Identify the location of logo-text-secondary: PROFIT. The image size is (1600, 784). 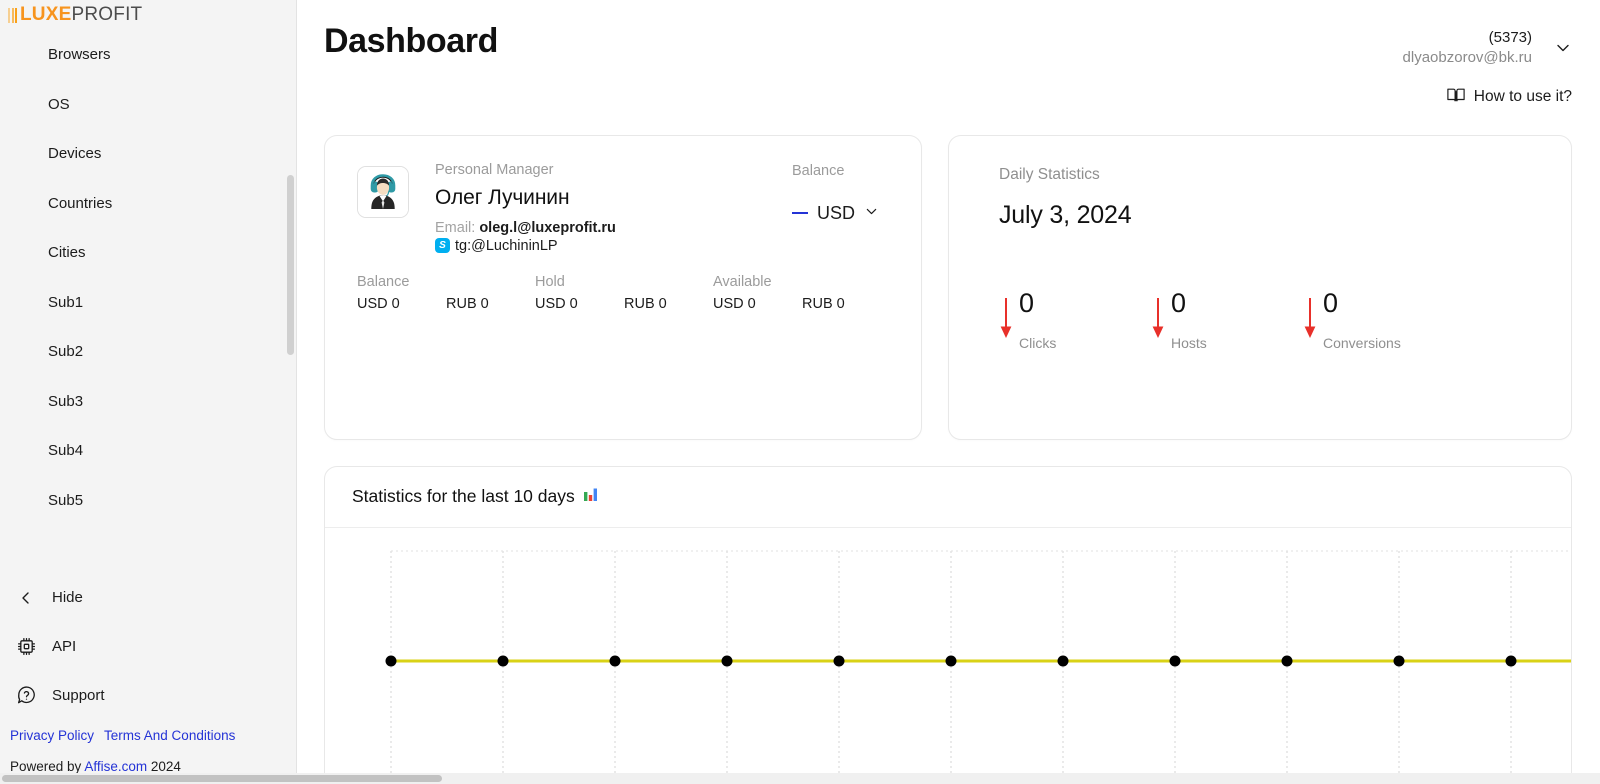
(107, 14).